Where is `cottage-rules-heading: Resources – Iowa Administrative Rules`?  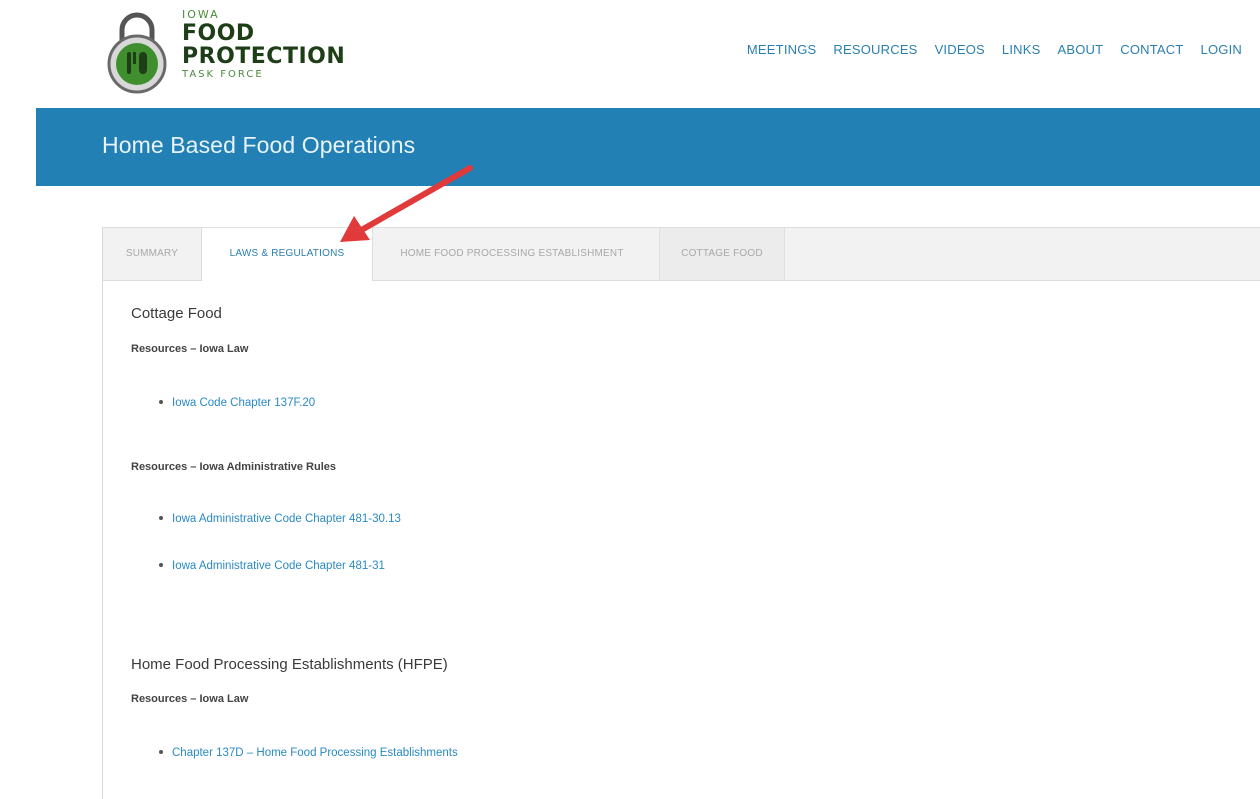 cottage-rules-heading: Resources – Iowa Administrative Rules is located at coordinates (233, 467).